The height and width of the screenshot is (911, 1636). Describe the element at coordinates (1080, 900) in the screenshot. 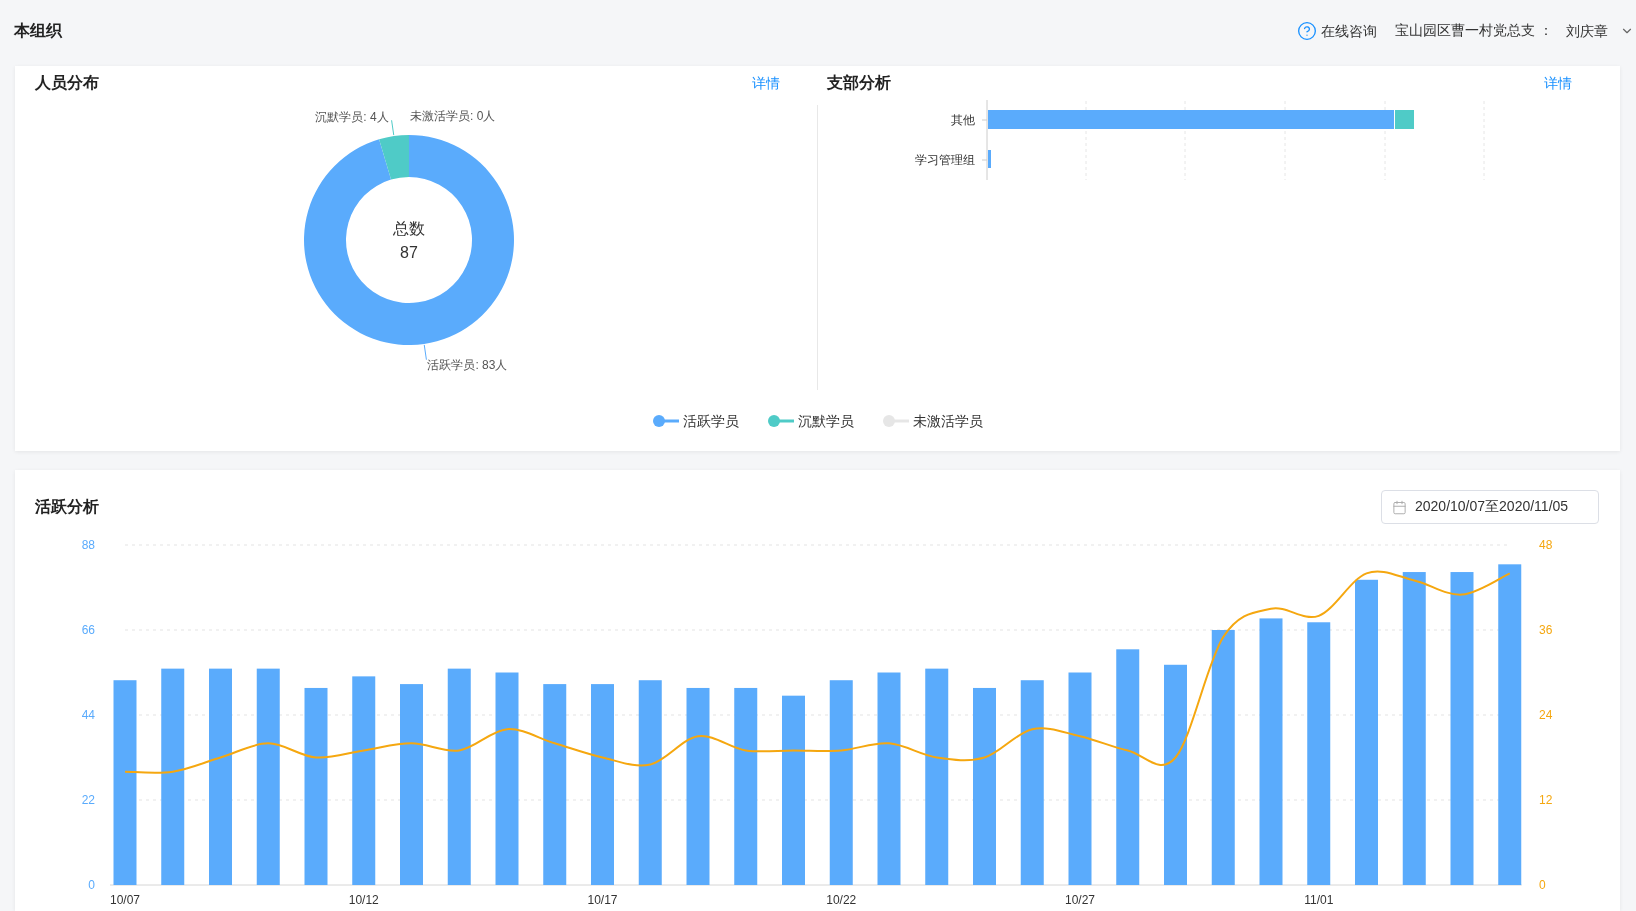

I see `axis-label: 10/27` at that location.